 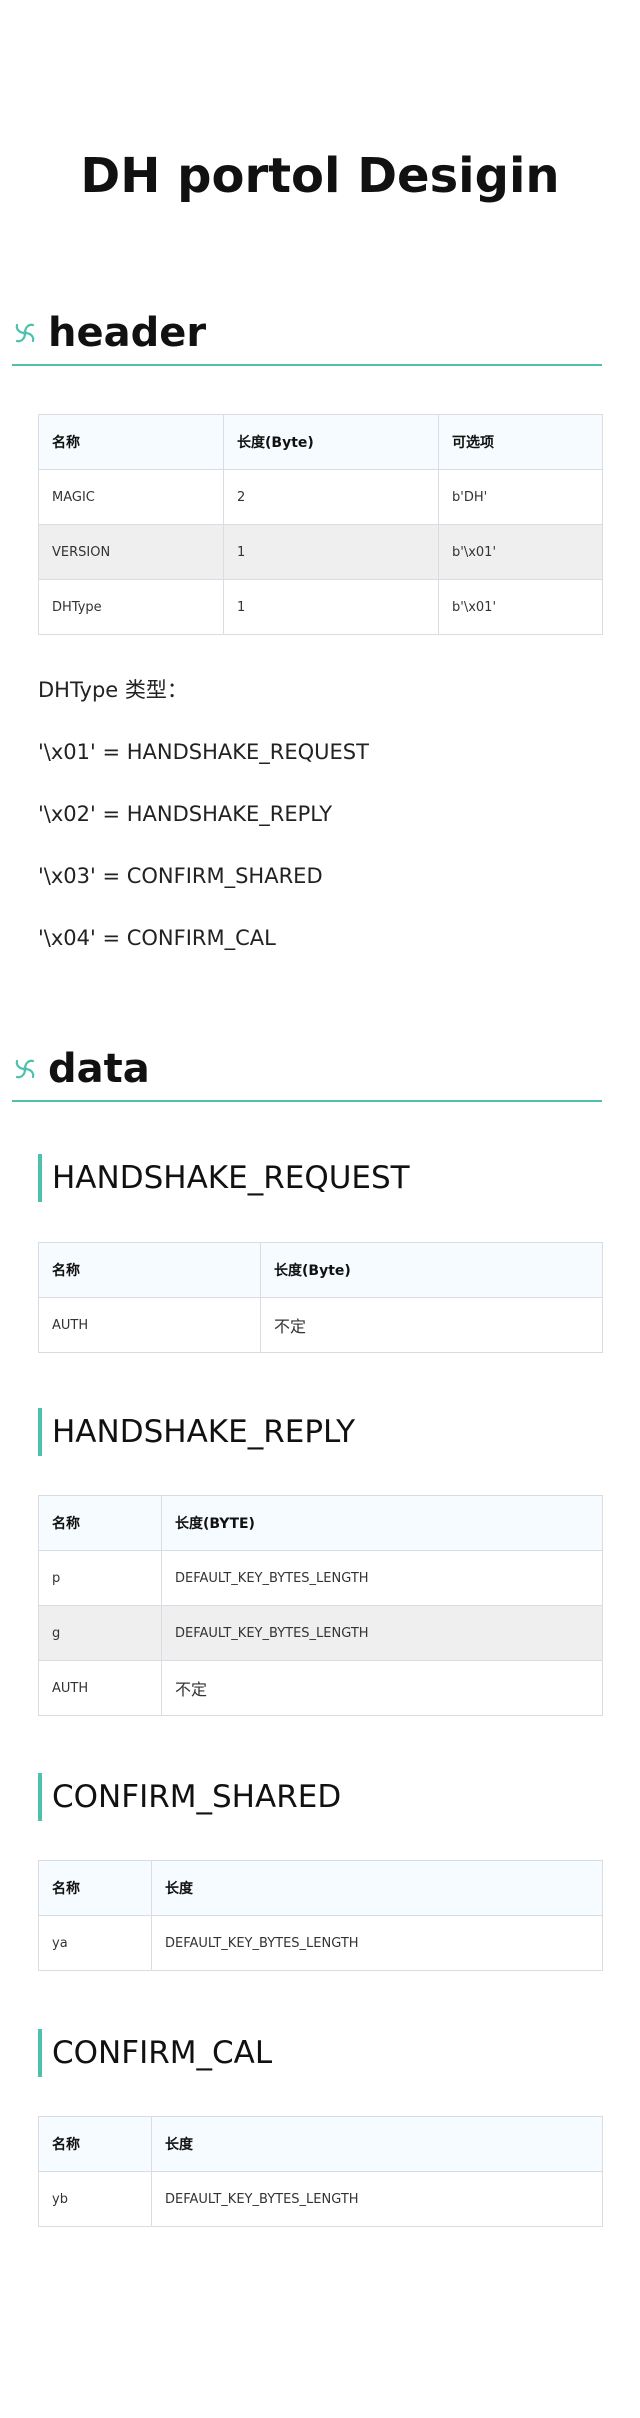 I want to click on paragraph: DHType 类型：, so click(x=113, y=690).